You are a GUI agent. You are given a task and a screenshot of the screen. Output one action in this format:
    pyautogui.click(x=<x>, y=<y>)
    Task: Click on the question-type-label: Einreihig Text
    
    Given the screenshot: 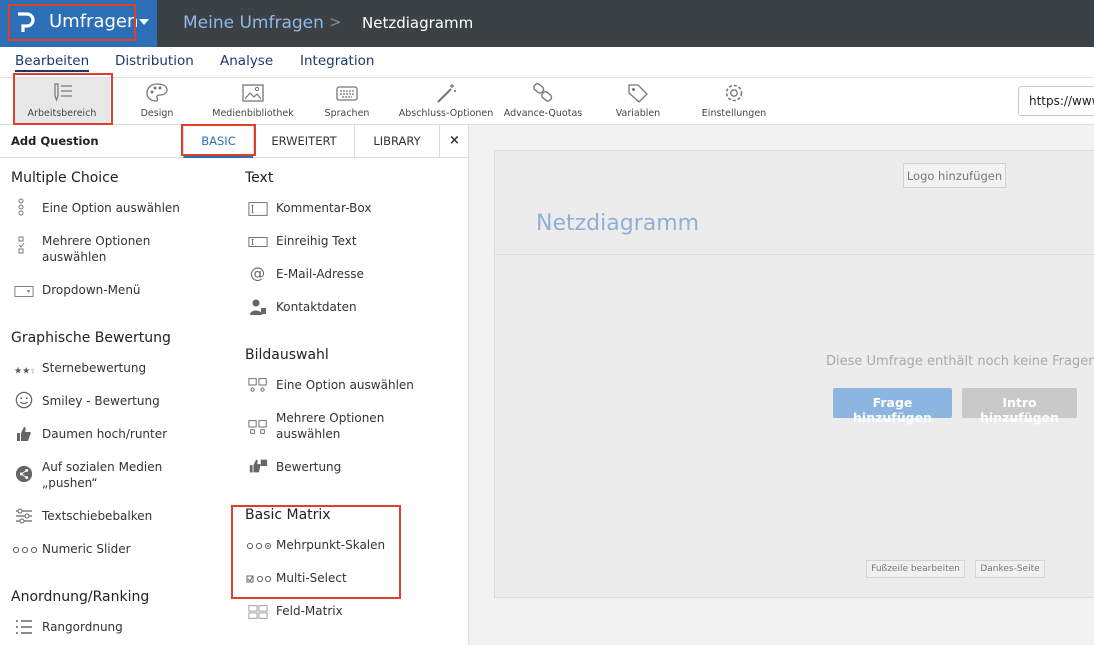 What is the action you would take?
    pyautogui.click(x=316, y=241)
    